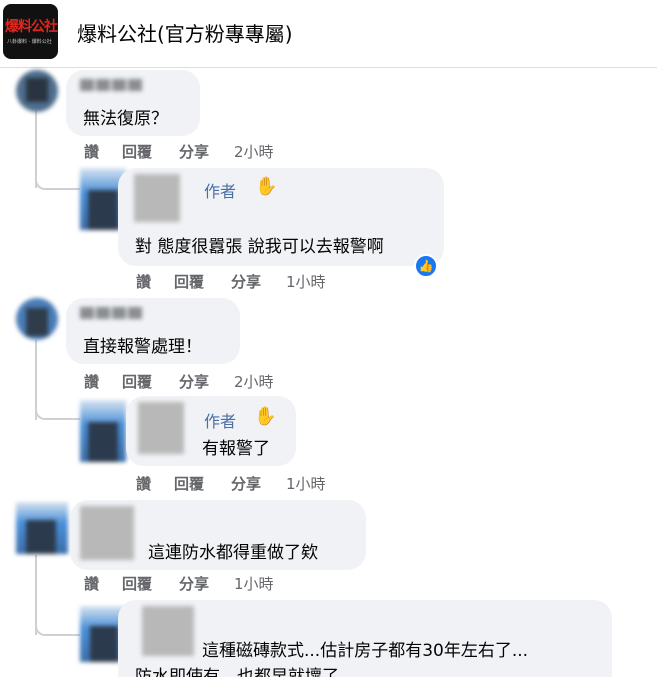 This screenshot has height=677, width=657. Describe the element at coordinates (103, 431) in the screenshot. I see `author-avatar` at that location.